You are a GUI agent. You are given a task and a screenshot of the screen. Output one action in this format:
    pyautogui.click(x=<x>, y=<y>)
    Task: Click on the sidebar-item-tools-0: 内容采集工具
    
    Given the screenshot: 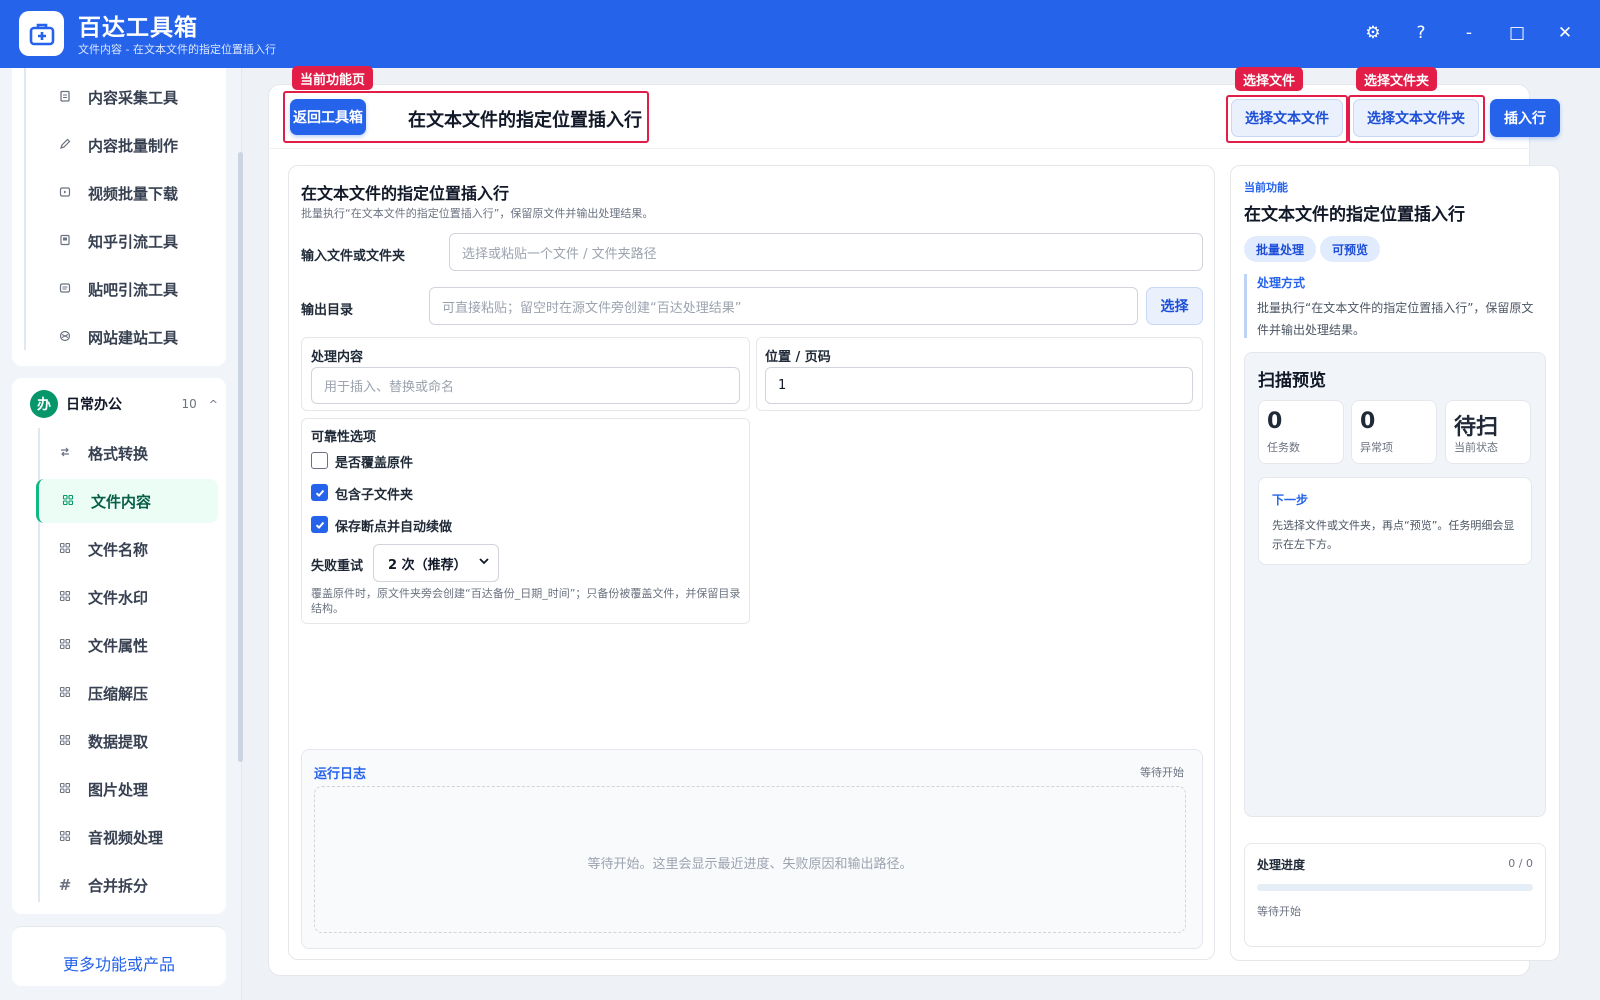 What is the action you would take?
    pyautogui.click(x=127, y=97)
    